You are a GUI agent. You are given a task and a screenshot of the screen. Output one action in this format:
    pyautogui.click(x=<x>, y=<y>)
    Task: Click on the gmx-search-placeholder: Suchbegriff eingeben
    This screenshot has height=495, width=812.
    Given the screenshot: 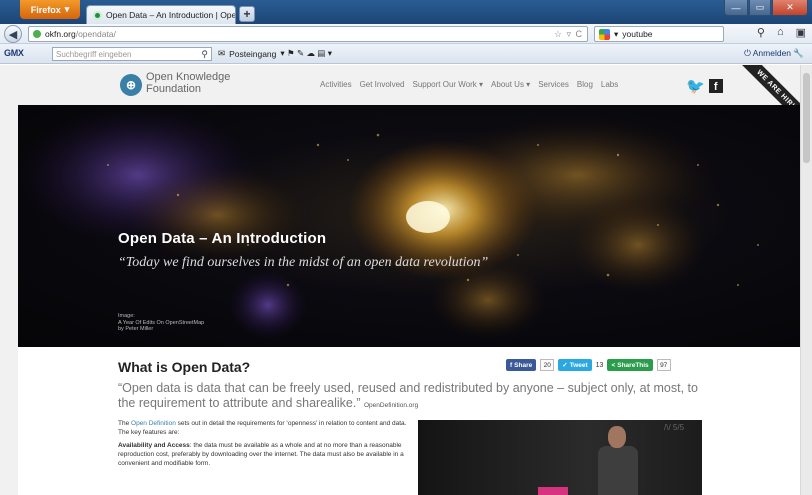 What is the action you would take?
    pyautogui.click(x=94, y=54)
    